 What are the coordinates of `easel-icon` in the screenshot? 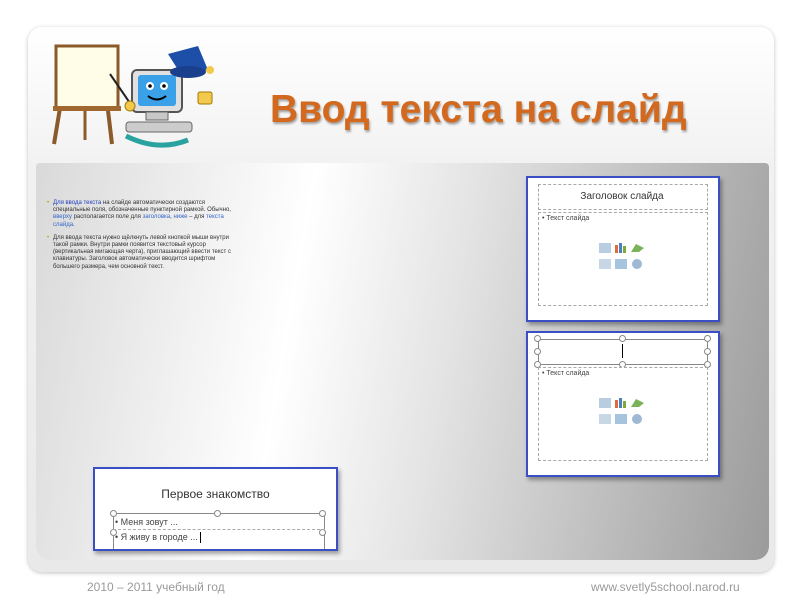 It's located at (86, 94).